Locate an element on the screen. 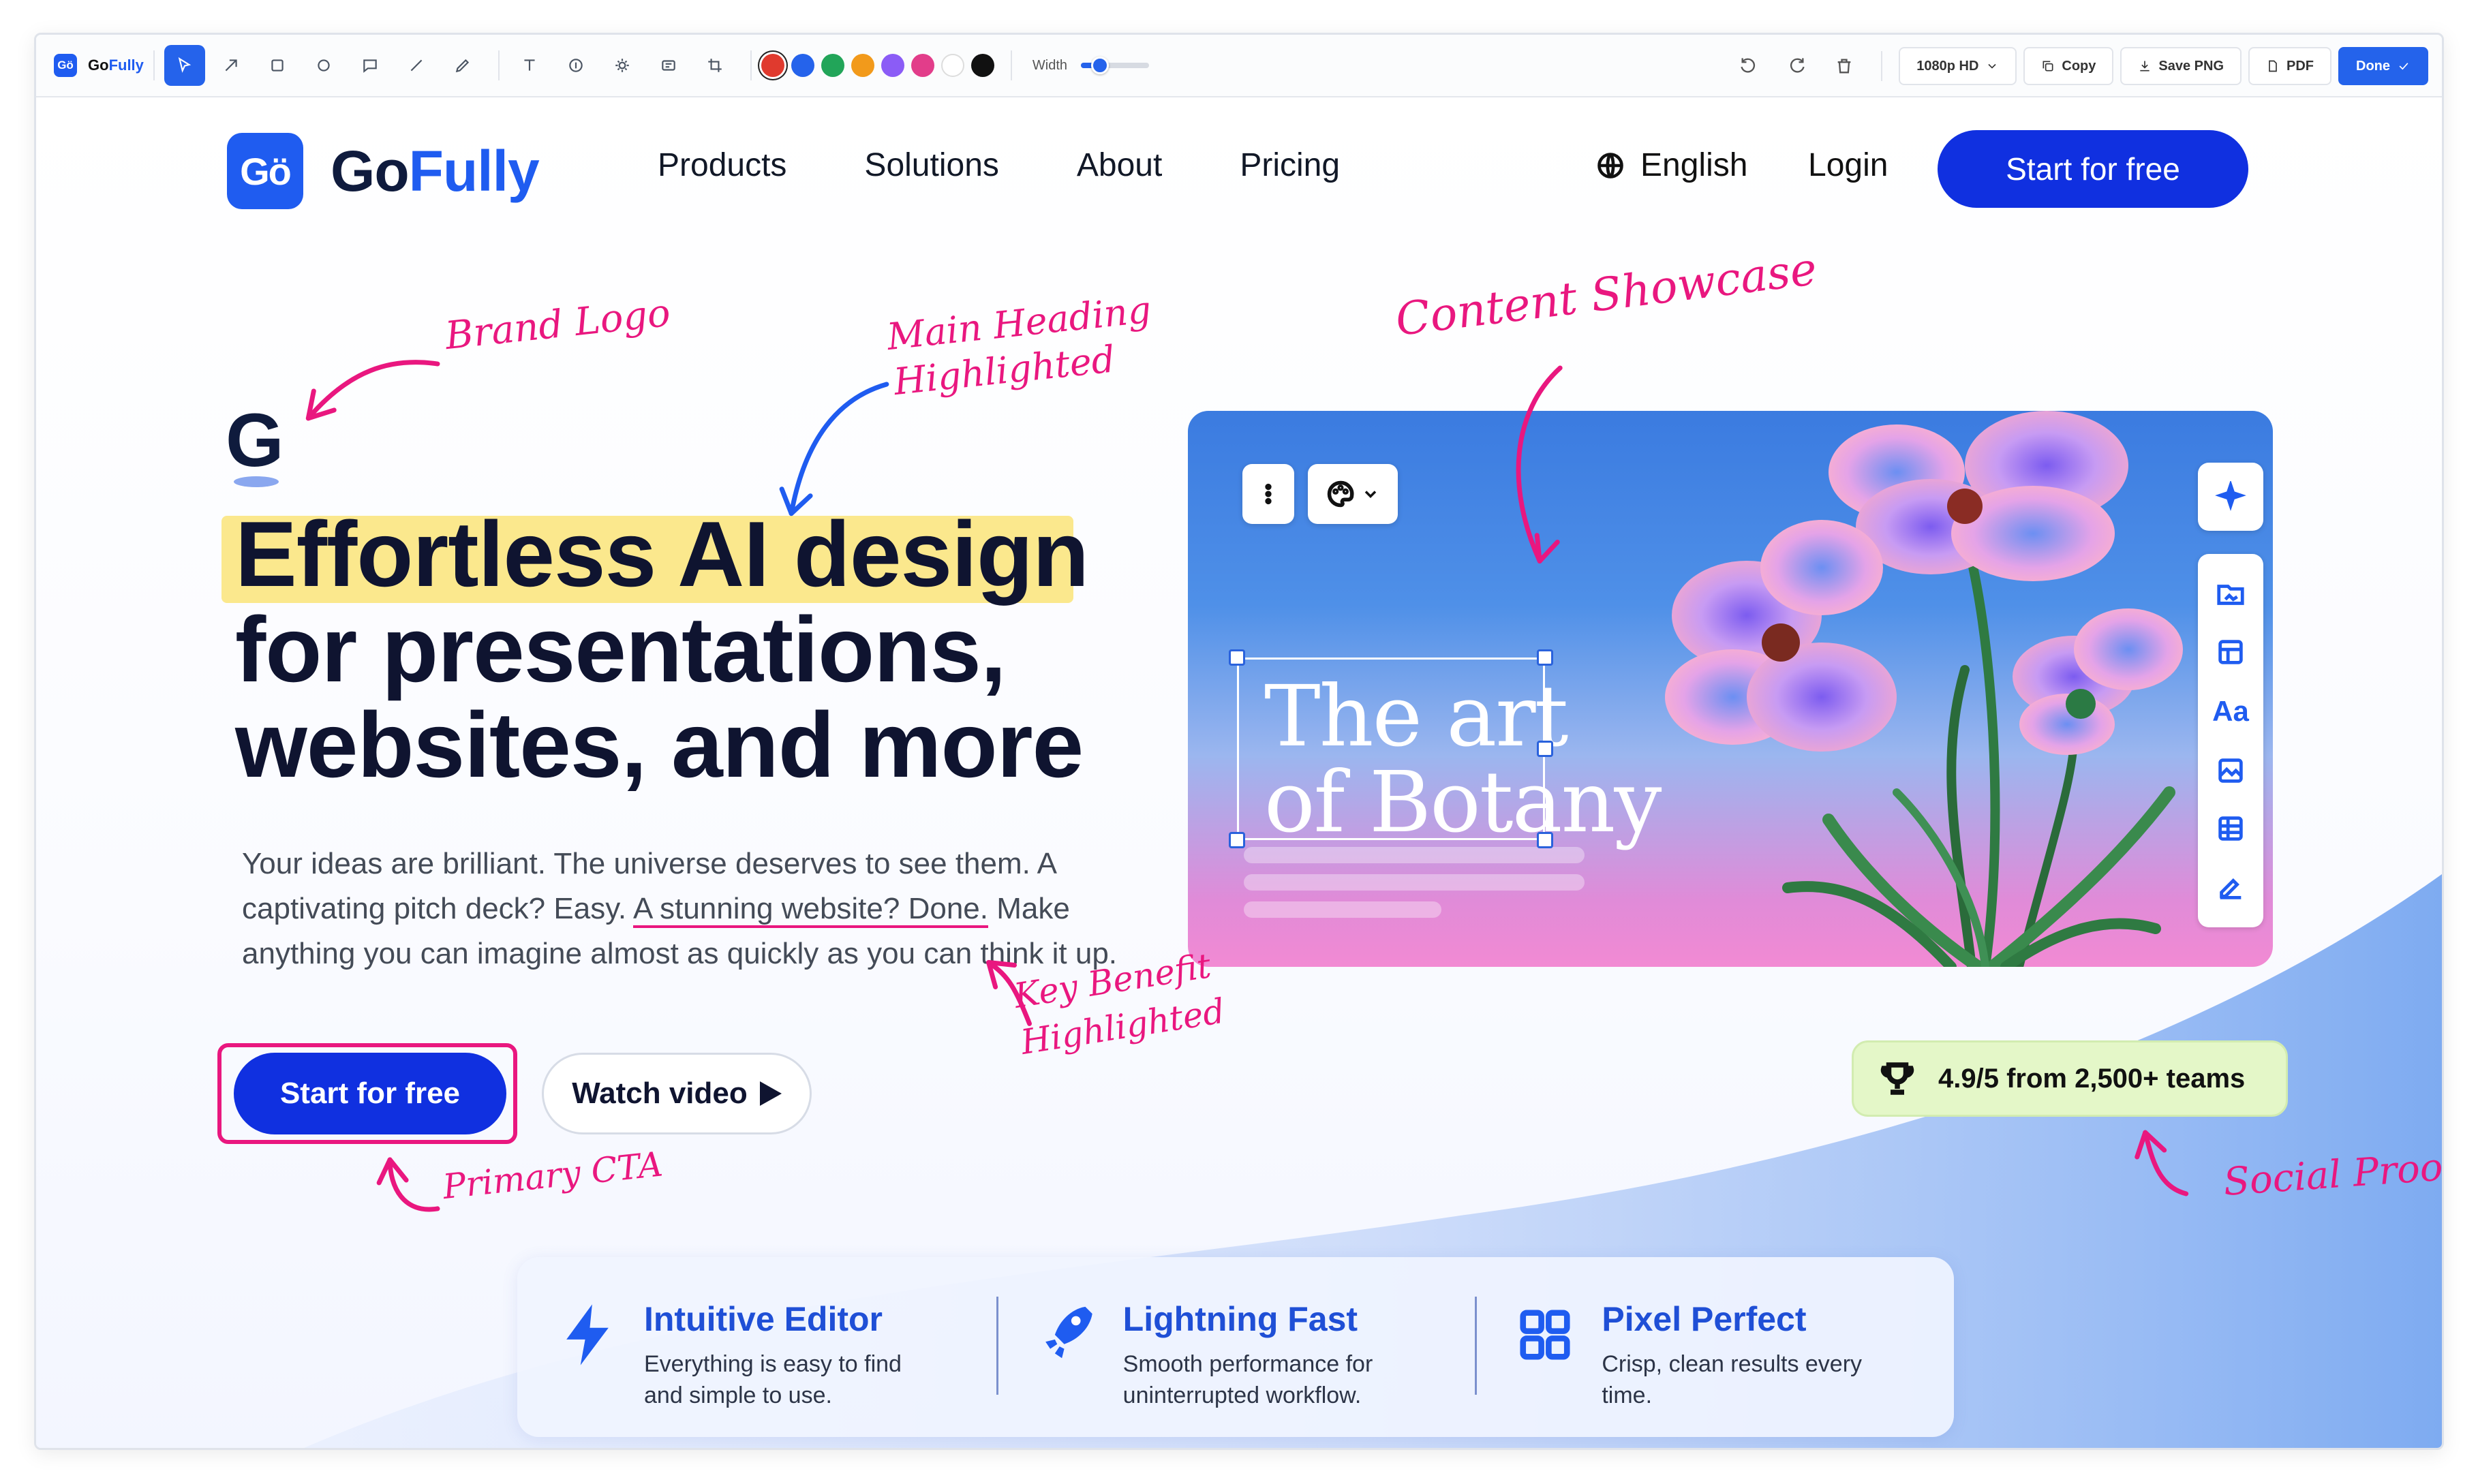 The height and width of the screenshot is (1484, 2478). globe-icon is located at coordinates (1610, 166).